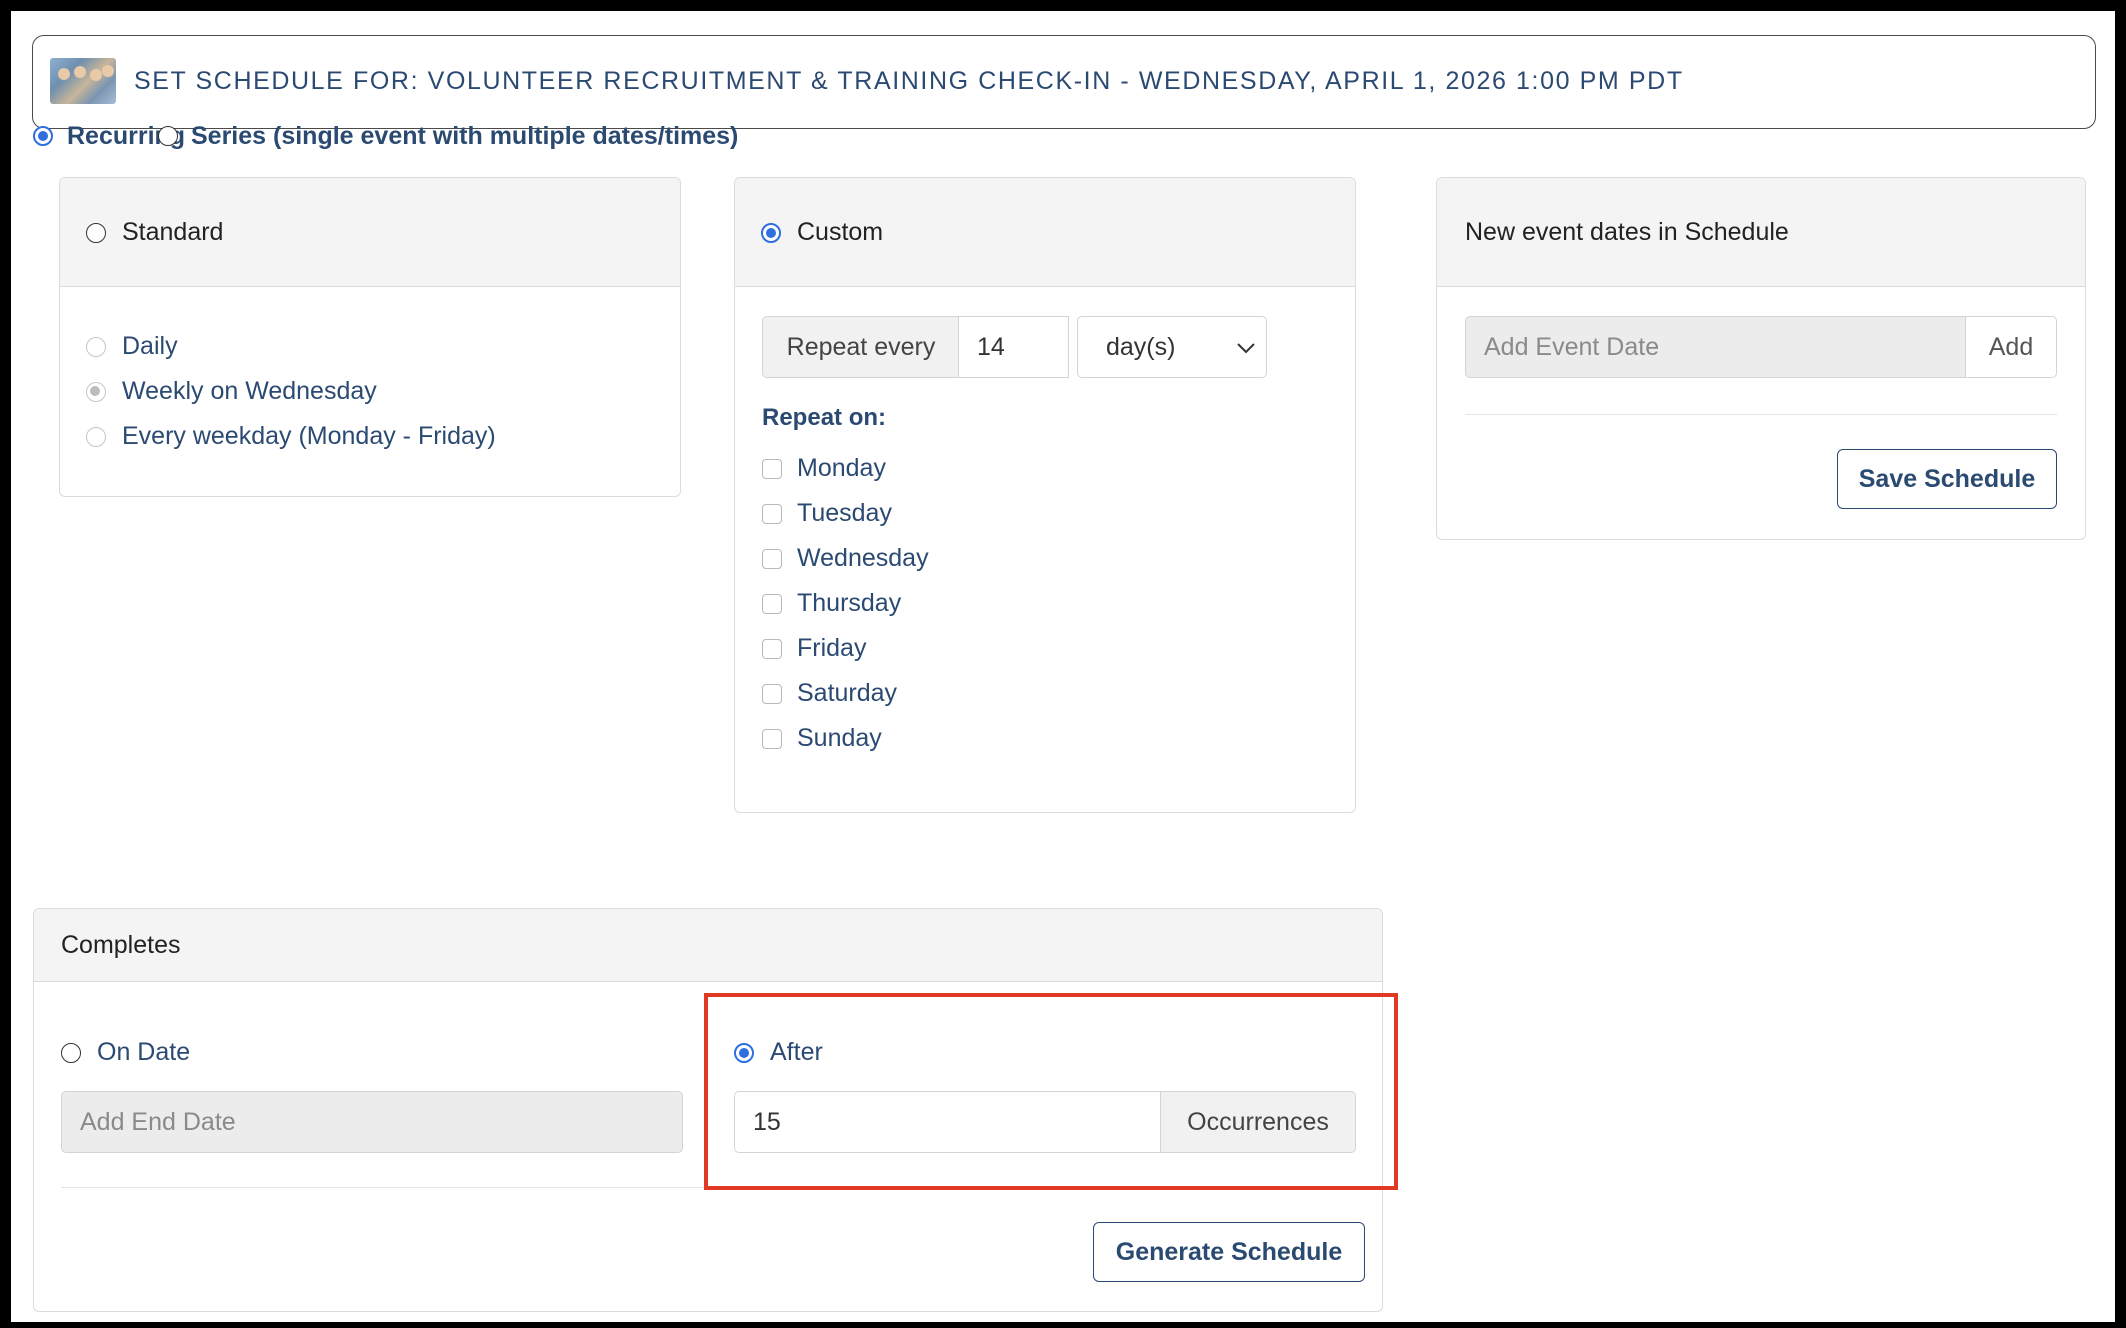  Describe the element at coordinates (771, 233) in the screenshot. I see `custom-radio` at that location.